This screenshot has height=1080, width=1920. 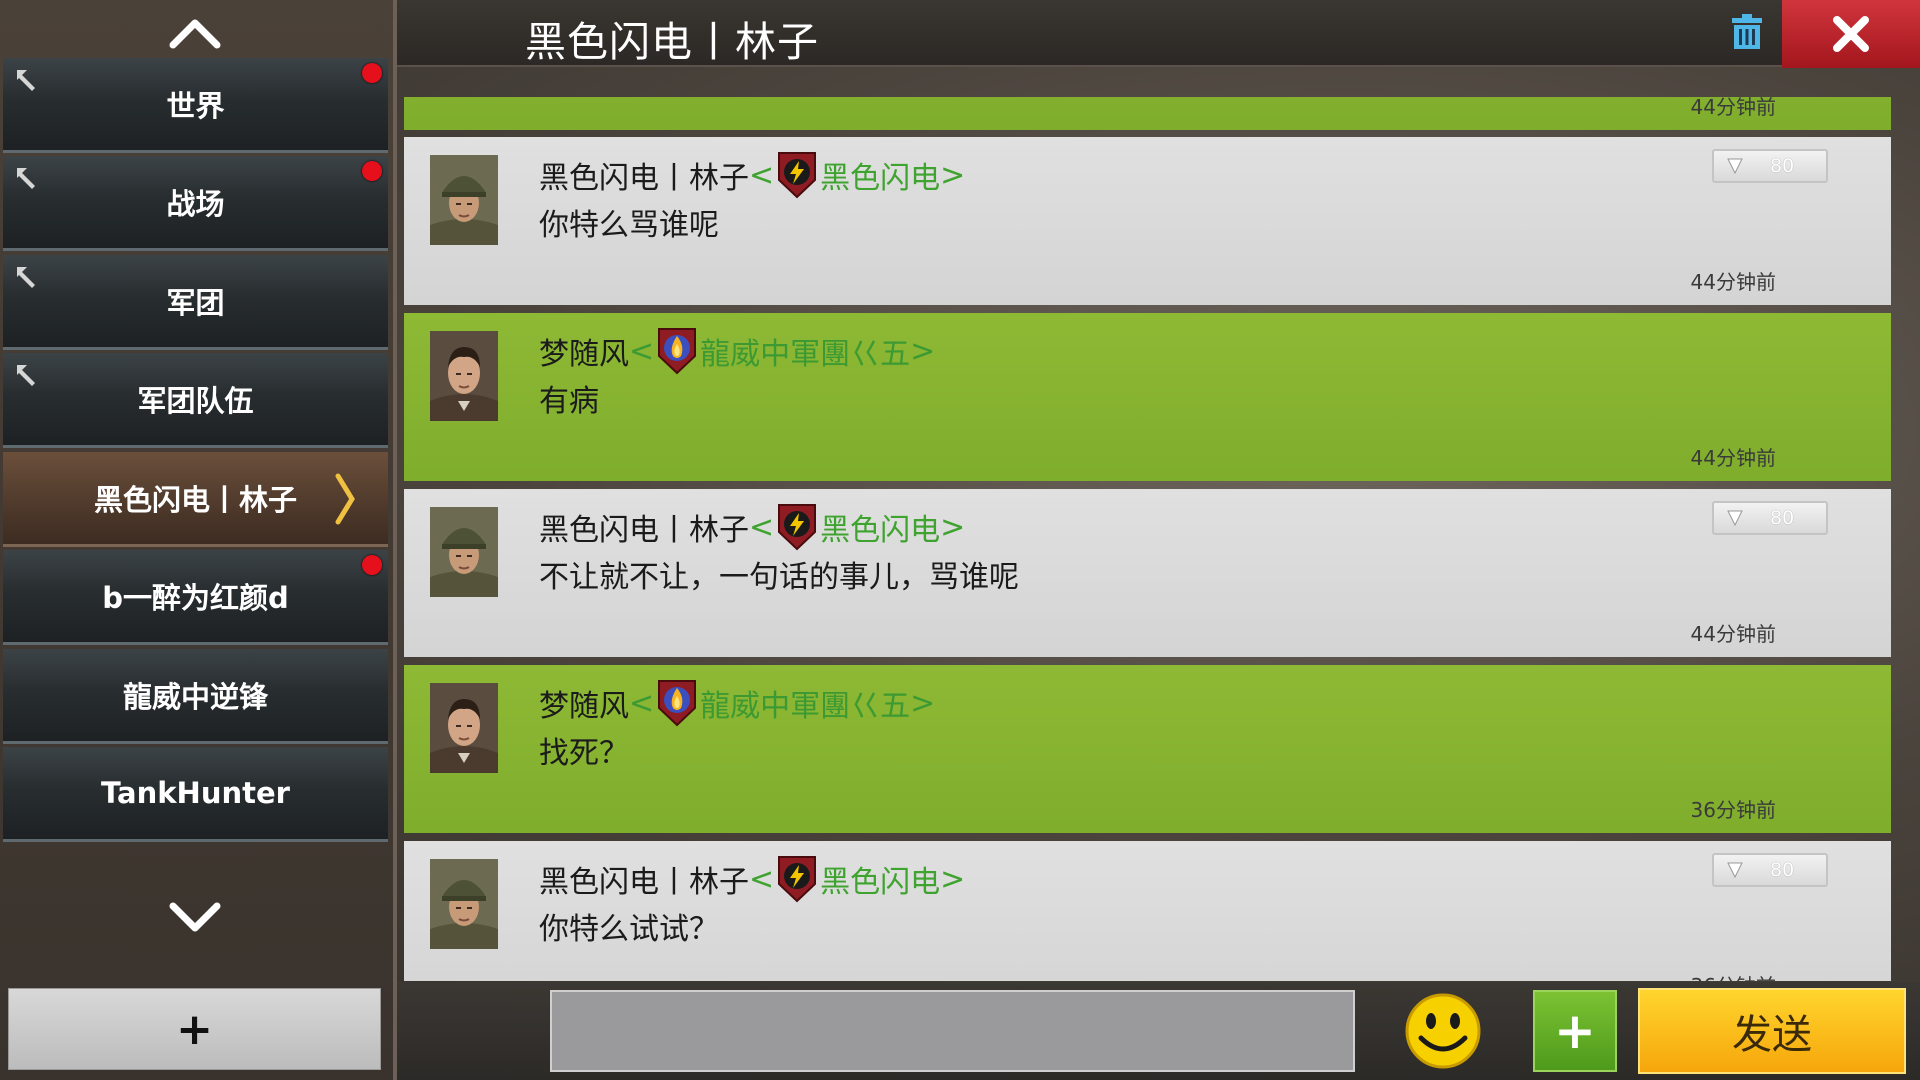 I want to click on guild-name: 龍威中軍團巜五, so click(x=805, y=706).